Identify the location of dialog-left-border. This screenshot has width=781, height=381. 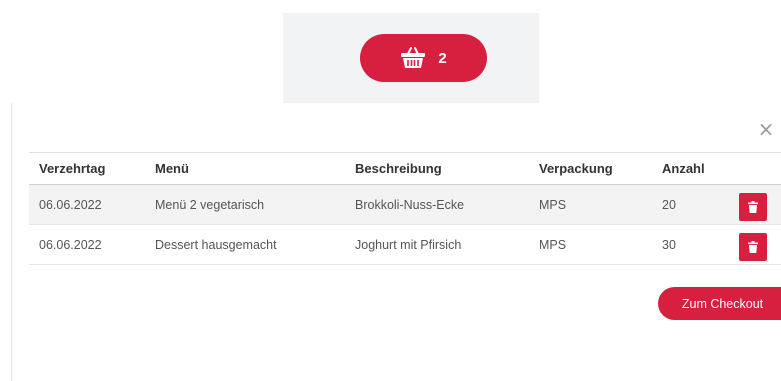
(11, 242).